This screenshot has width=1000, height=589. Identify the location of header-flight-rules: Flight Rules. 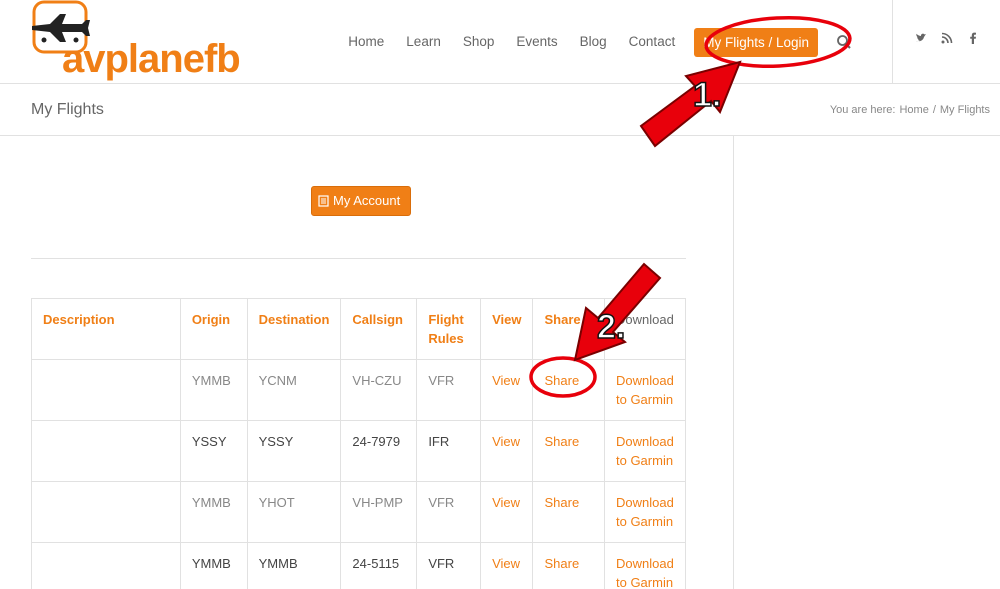
(449, 329).